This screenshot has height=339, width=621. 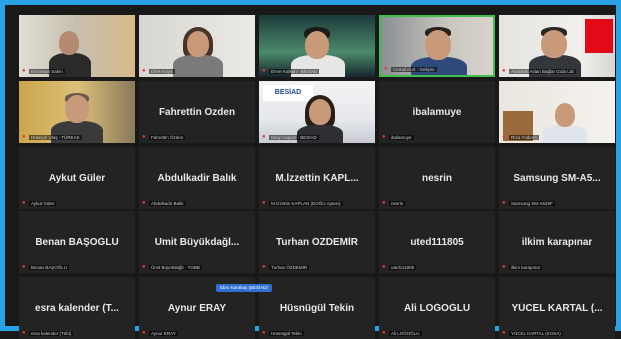 What do you see at coordinates (197, 308) in the screenshot?
I see `participant-name: Aynur ERAY` at bounding box center [197, 308].